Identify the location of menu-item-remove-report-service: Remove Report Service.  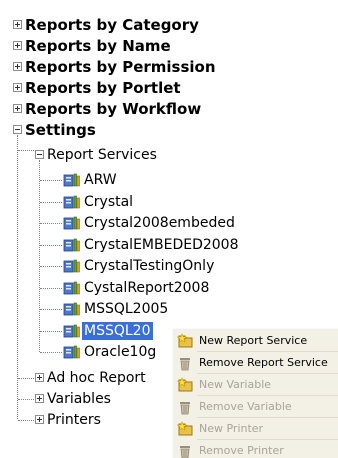
(255, 362).